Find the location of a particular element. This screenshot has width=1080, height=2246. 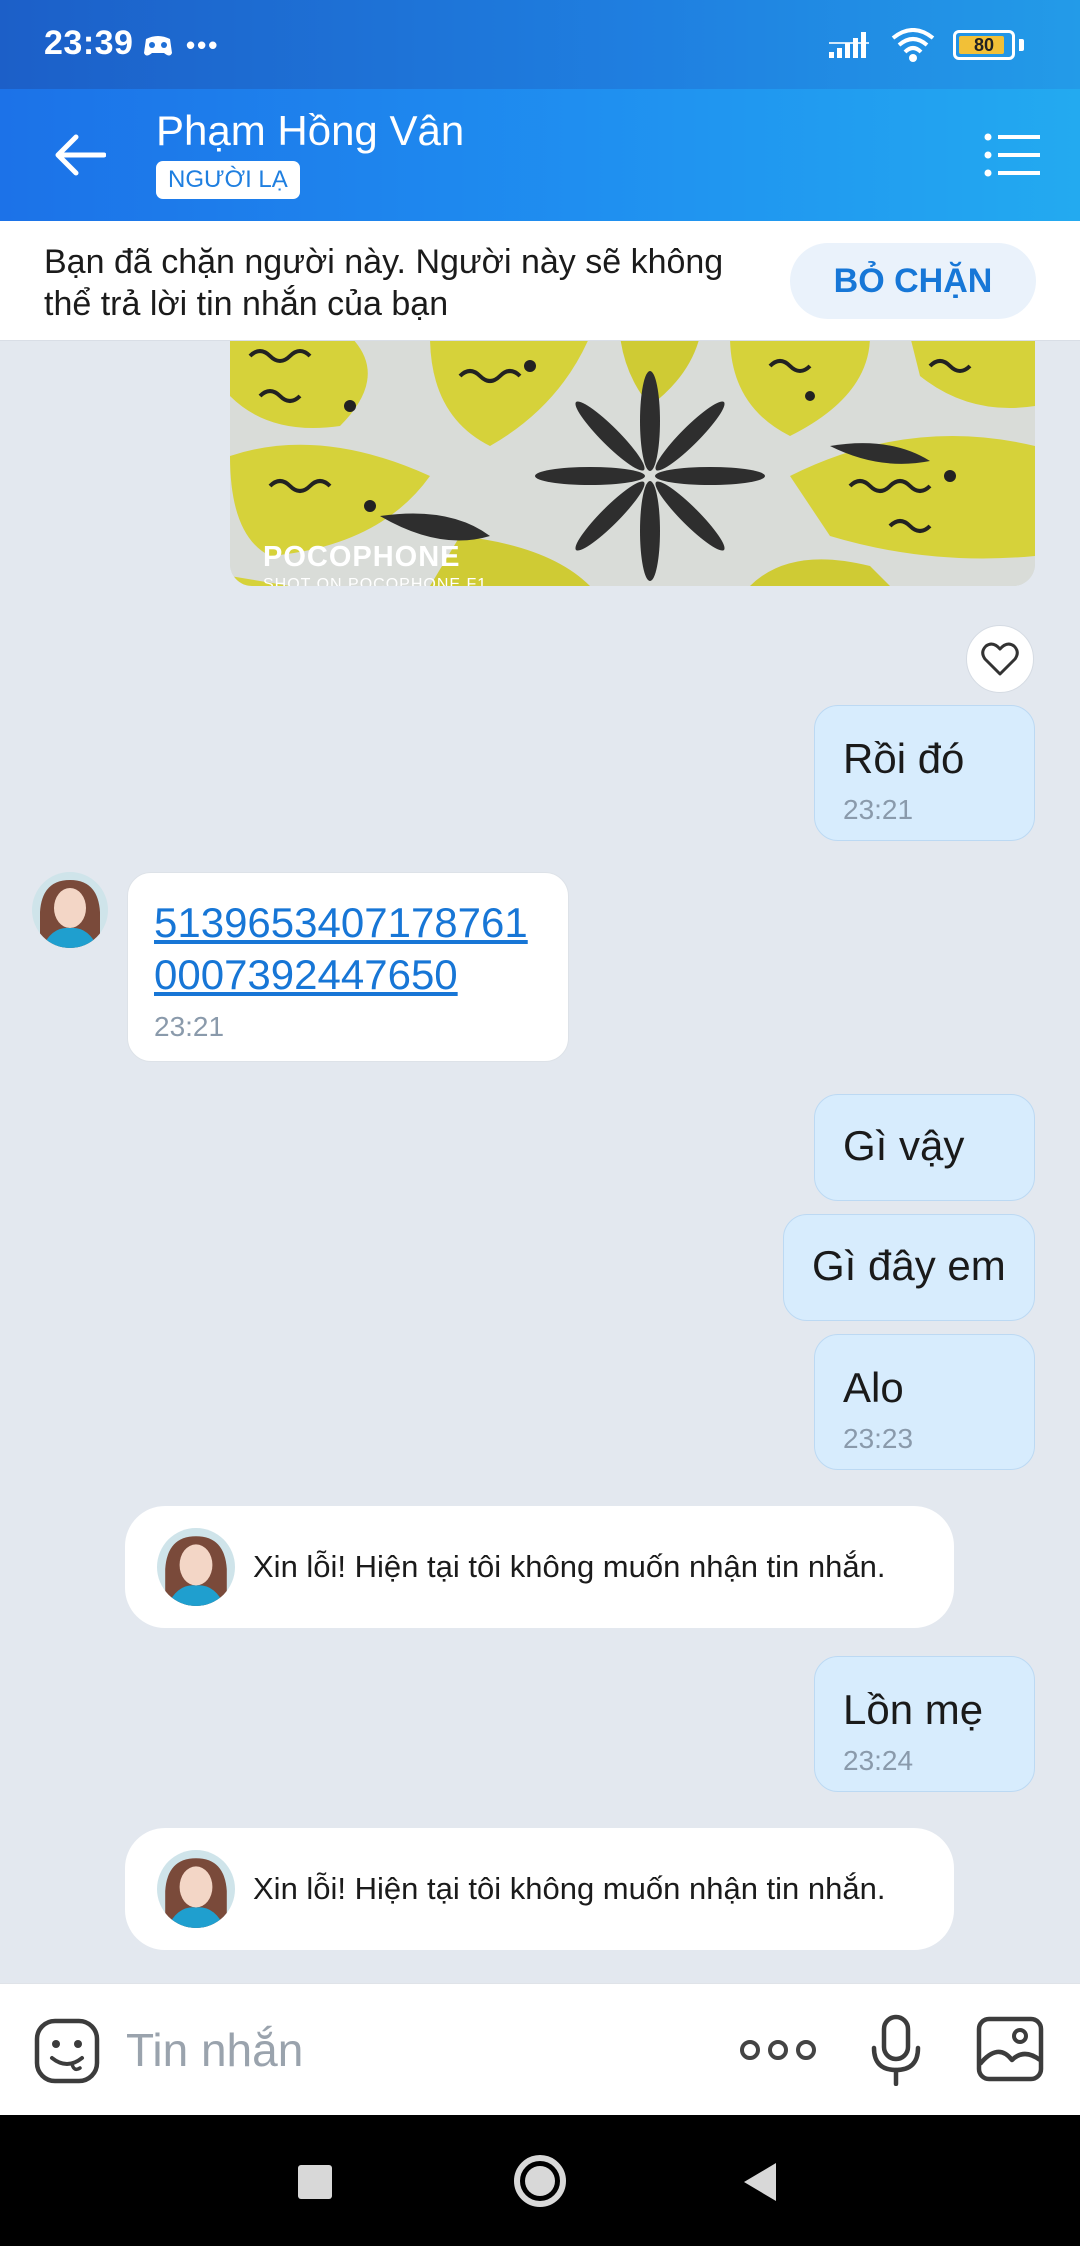

photo-watermark: POCOPHONE SHOT ON POCOPHONE F1 is located at coordinates (375, 563).